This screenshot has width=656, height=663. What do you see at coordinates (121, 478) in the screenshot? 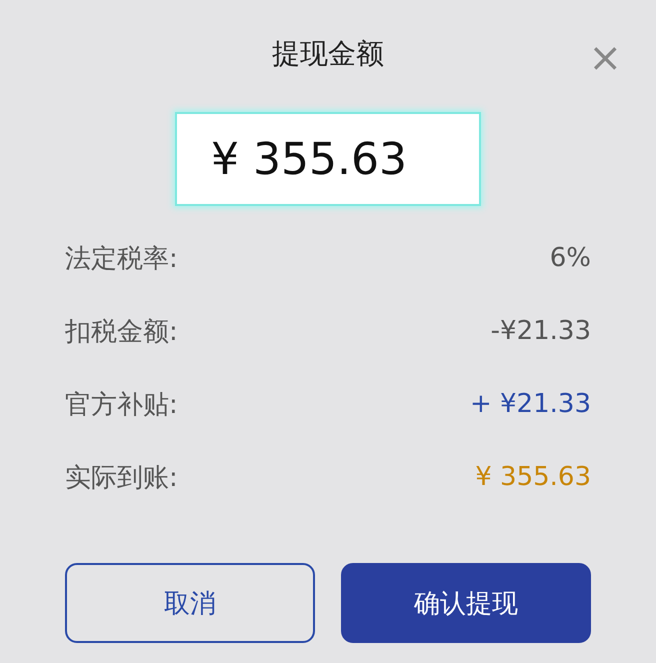
I see `row-label: 实际到账:` at bounding box center [121, 478].